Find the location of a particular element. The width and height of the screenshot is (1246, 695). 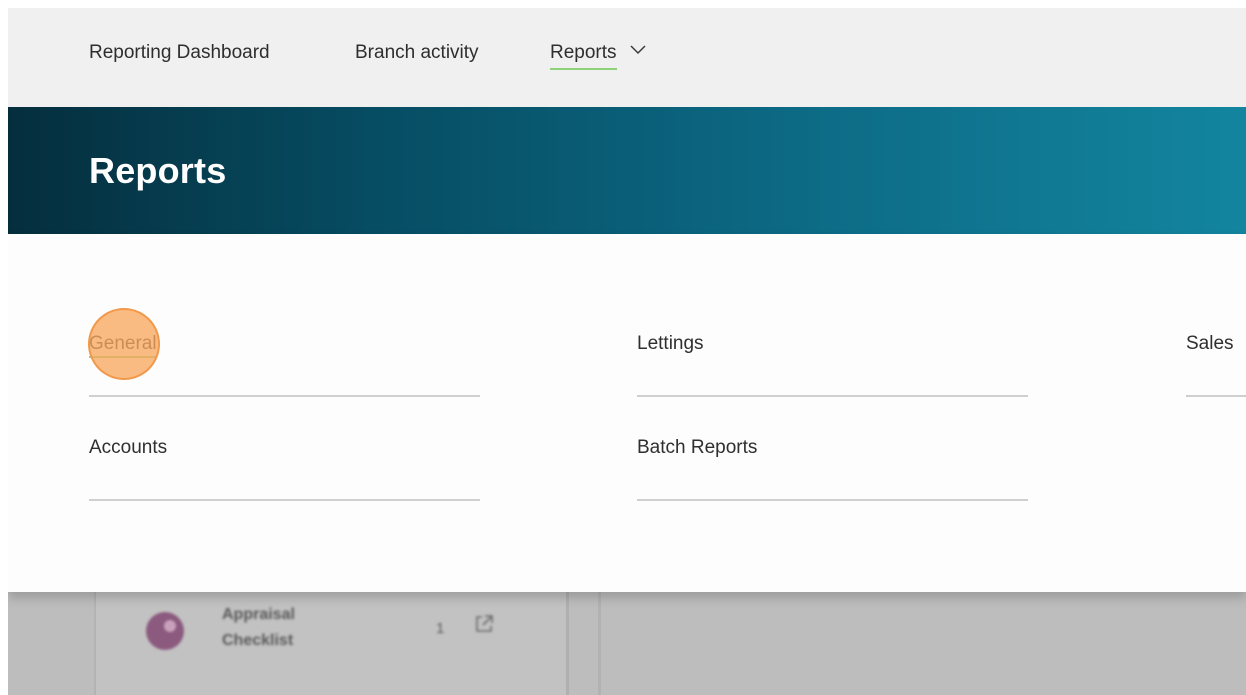

nav-item-label: Branch activity is located at coordinates (417, 52).